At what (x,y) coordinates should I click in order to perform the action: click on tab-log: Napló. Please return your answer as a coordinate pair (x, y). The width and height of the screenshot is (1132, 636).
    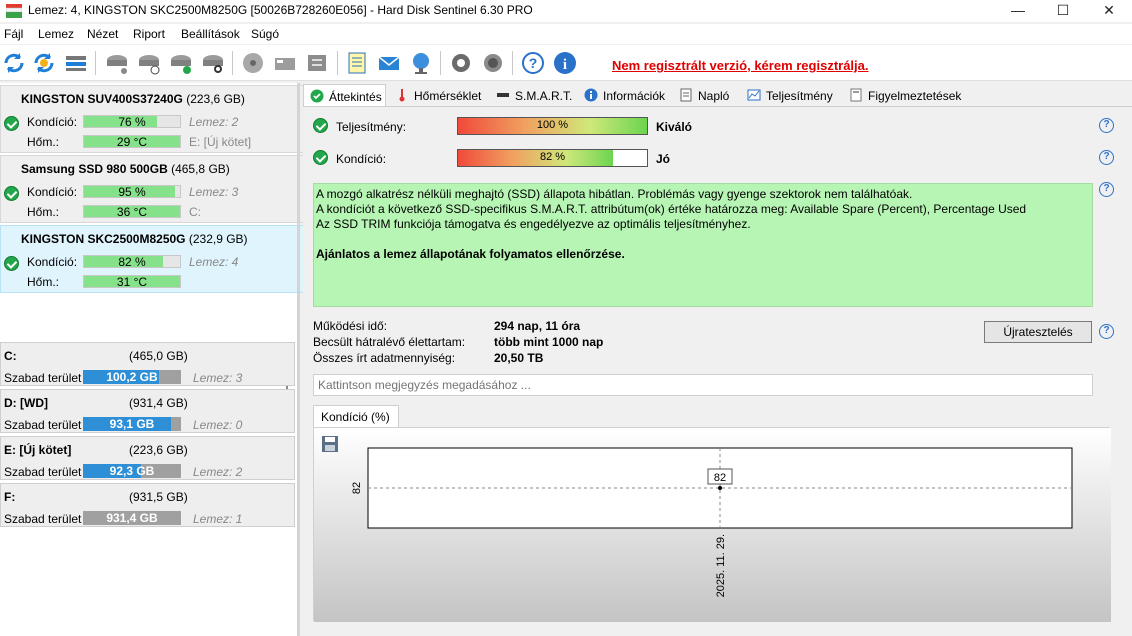
    Looking at the image, I should click on (704, 95).